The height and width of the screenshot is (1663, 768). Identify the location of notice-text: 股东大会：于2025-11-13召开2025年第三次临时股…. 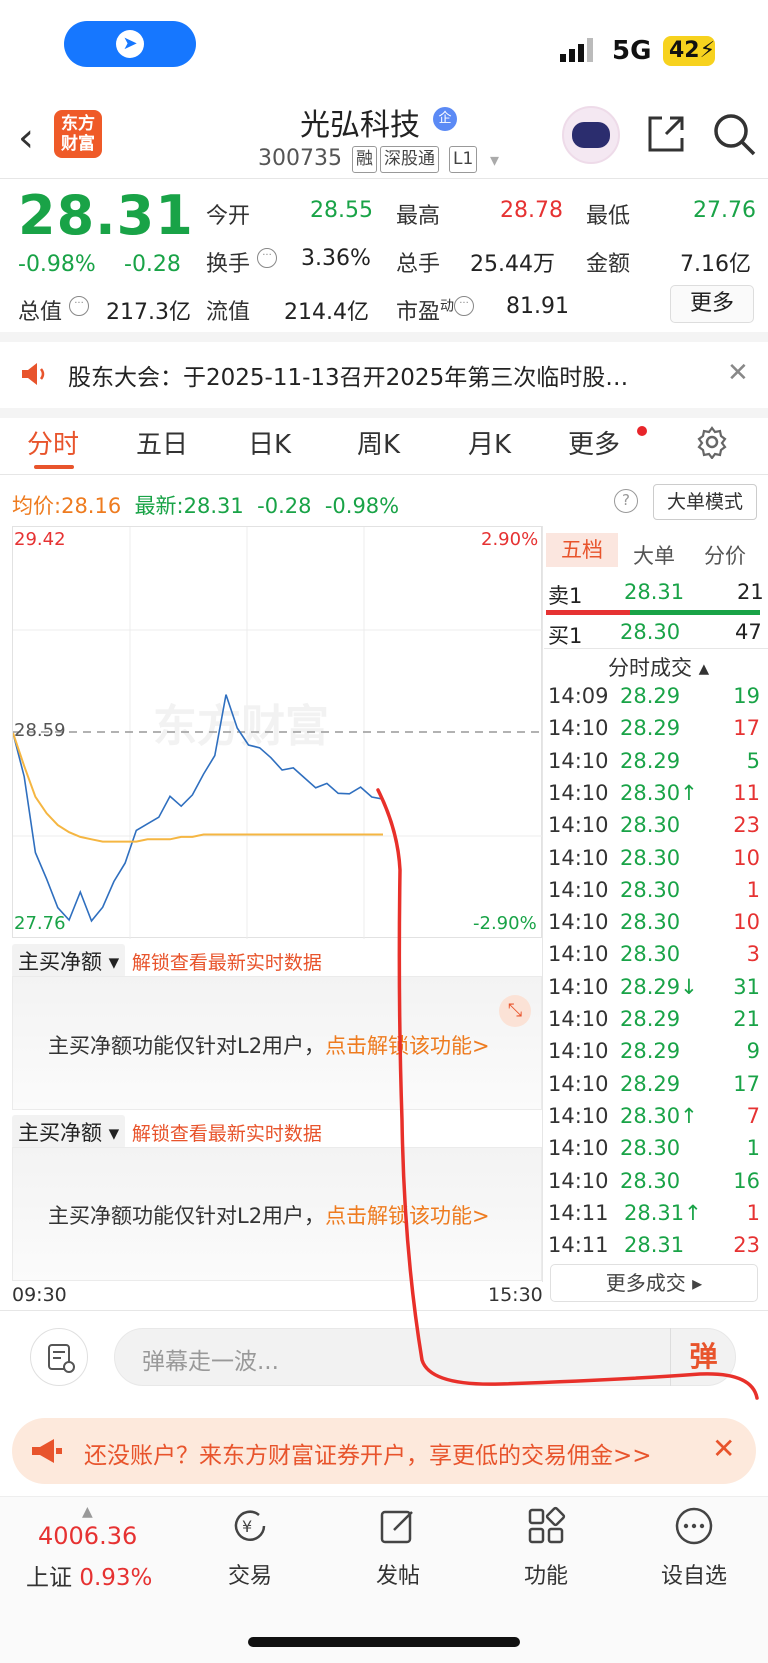
(348, 375).